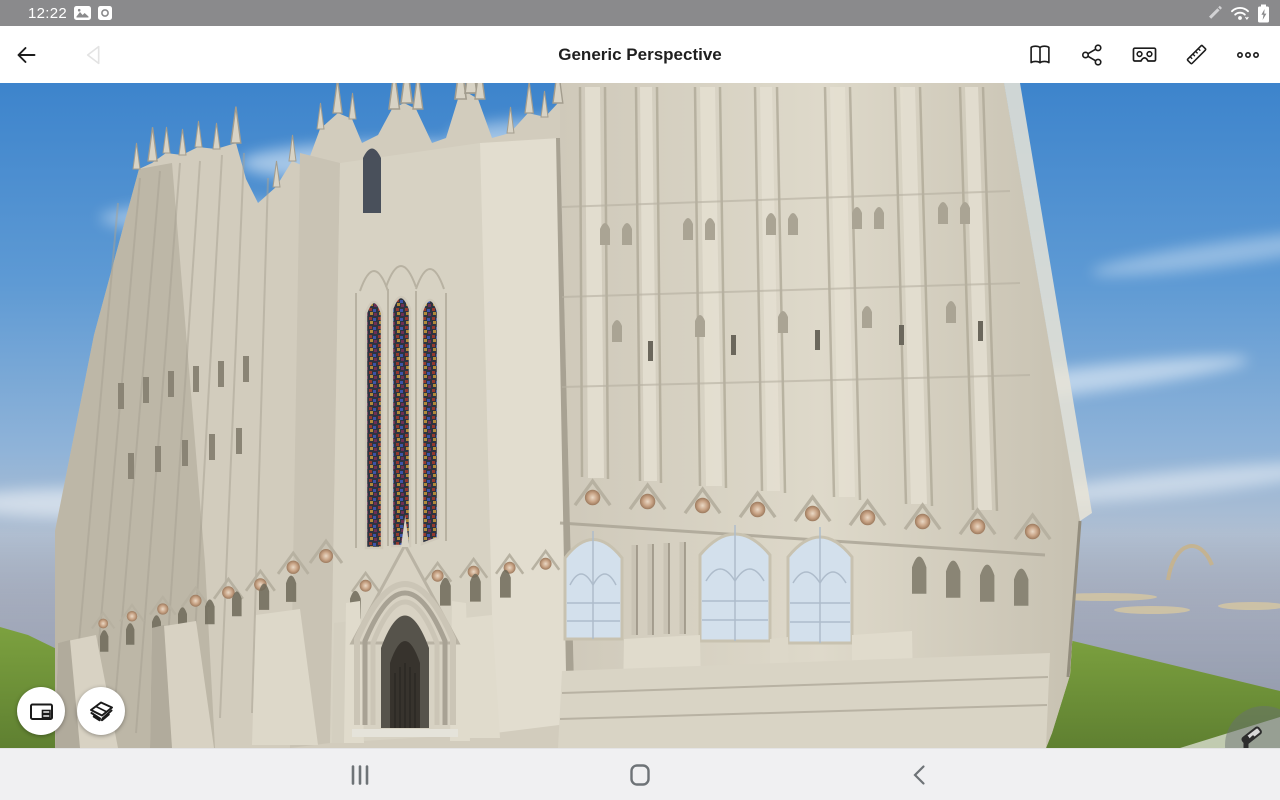 The image size is (1280, 800). Describe the element at coordinates (48, 13) in the screenshot. I see `clock: 12:22` at that location.